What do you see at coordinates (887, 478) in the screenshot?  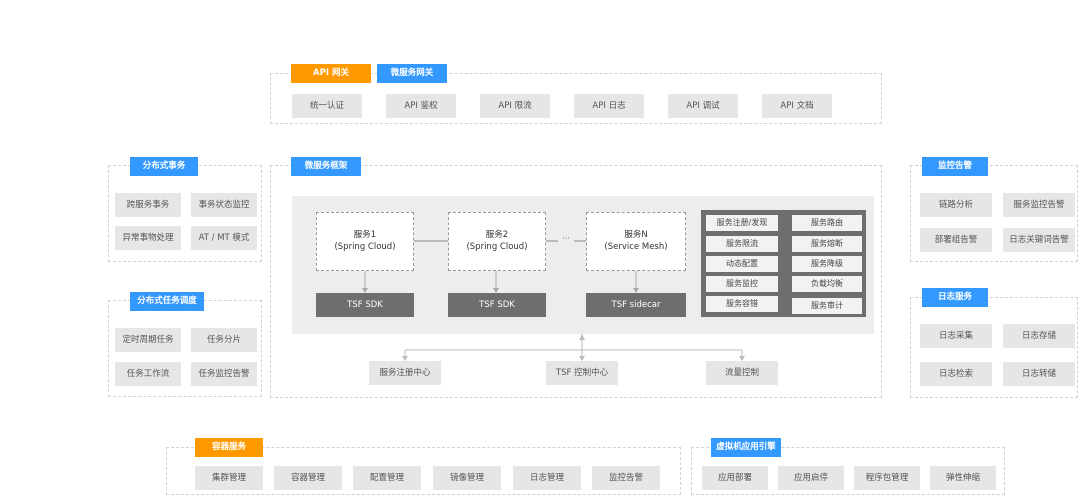 I see `vm-item-package: 程序包管理` at bounding box center [887, 478].